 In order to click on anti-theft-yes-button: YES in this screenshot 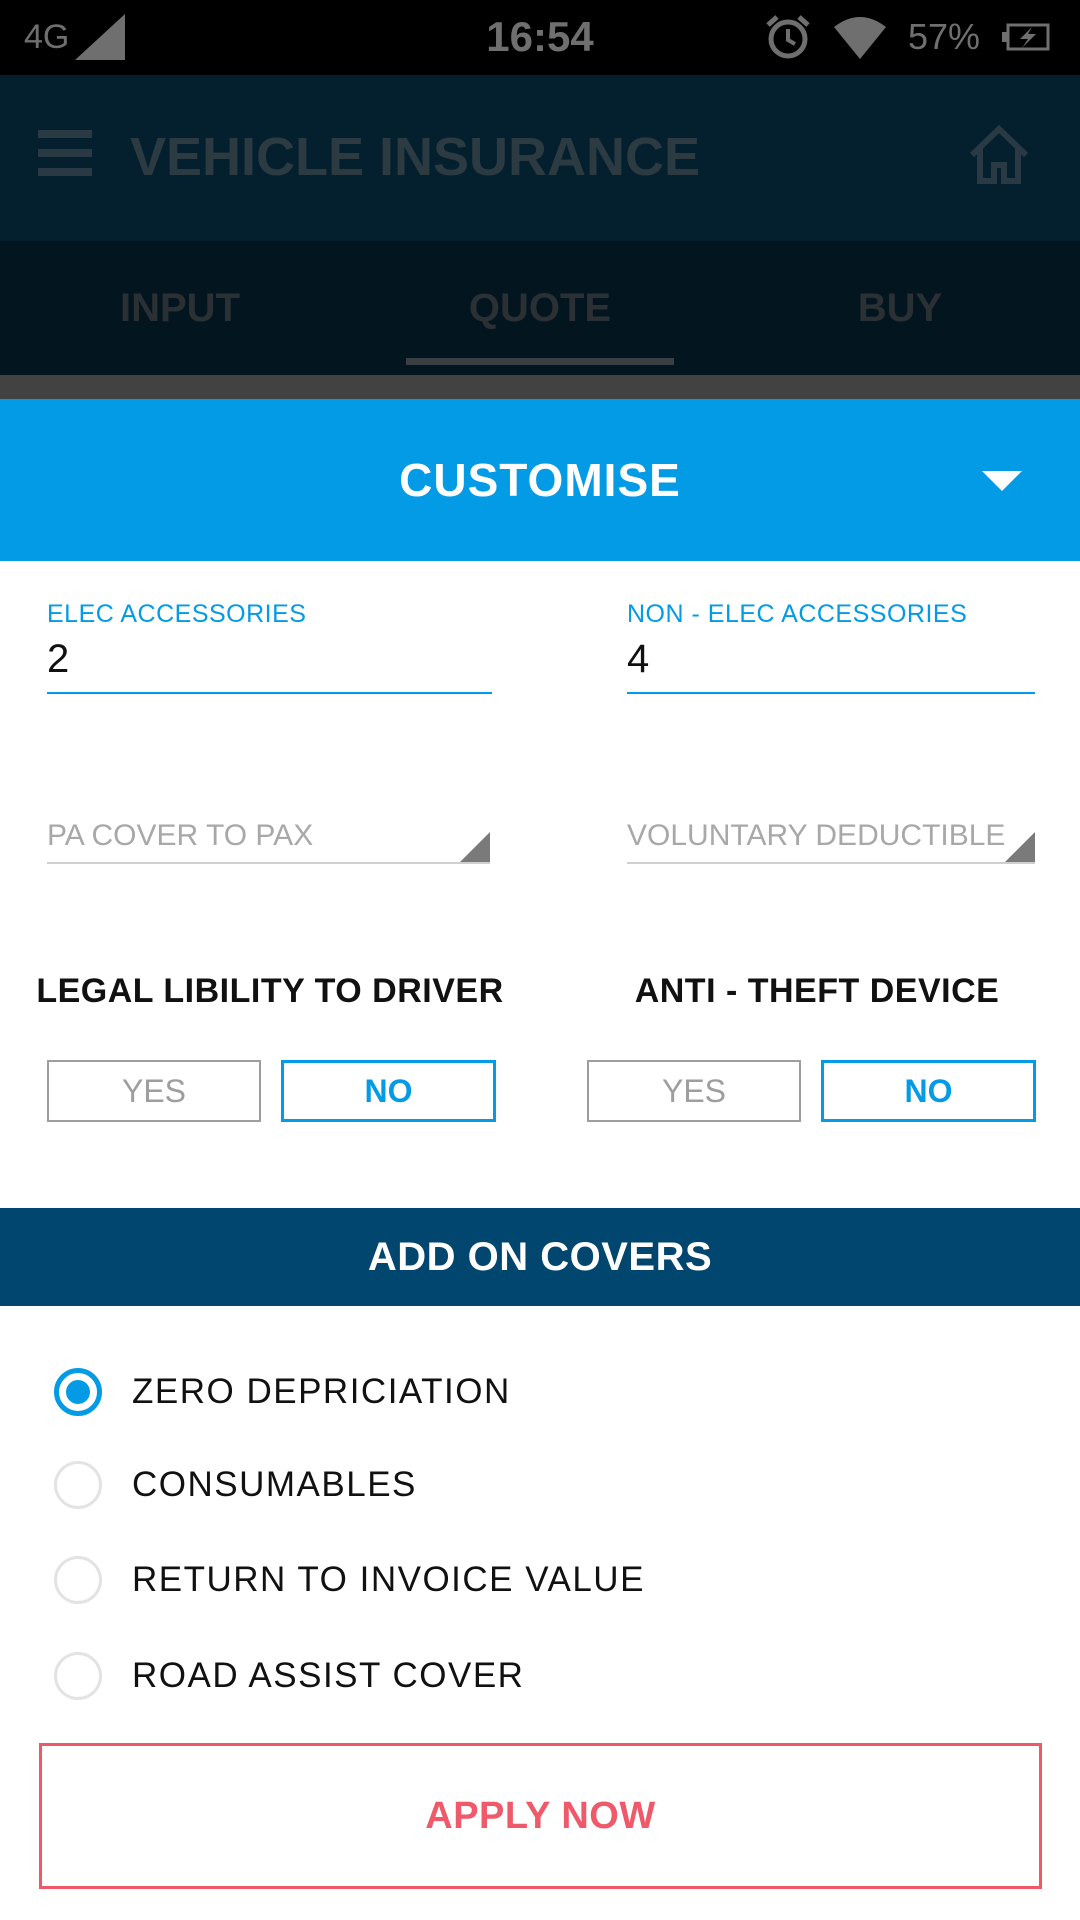, I will do `click(694, 1091)`.